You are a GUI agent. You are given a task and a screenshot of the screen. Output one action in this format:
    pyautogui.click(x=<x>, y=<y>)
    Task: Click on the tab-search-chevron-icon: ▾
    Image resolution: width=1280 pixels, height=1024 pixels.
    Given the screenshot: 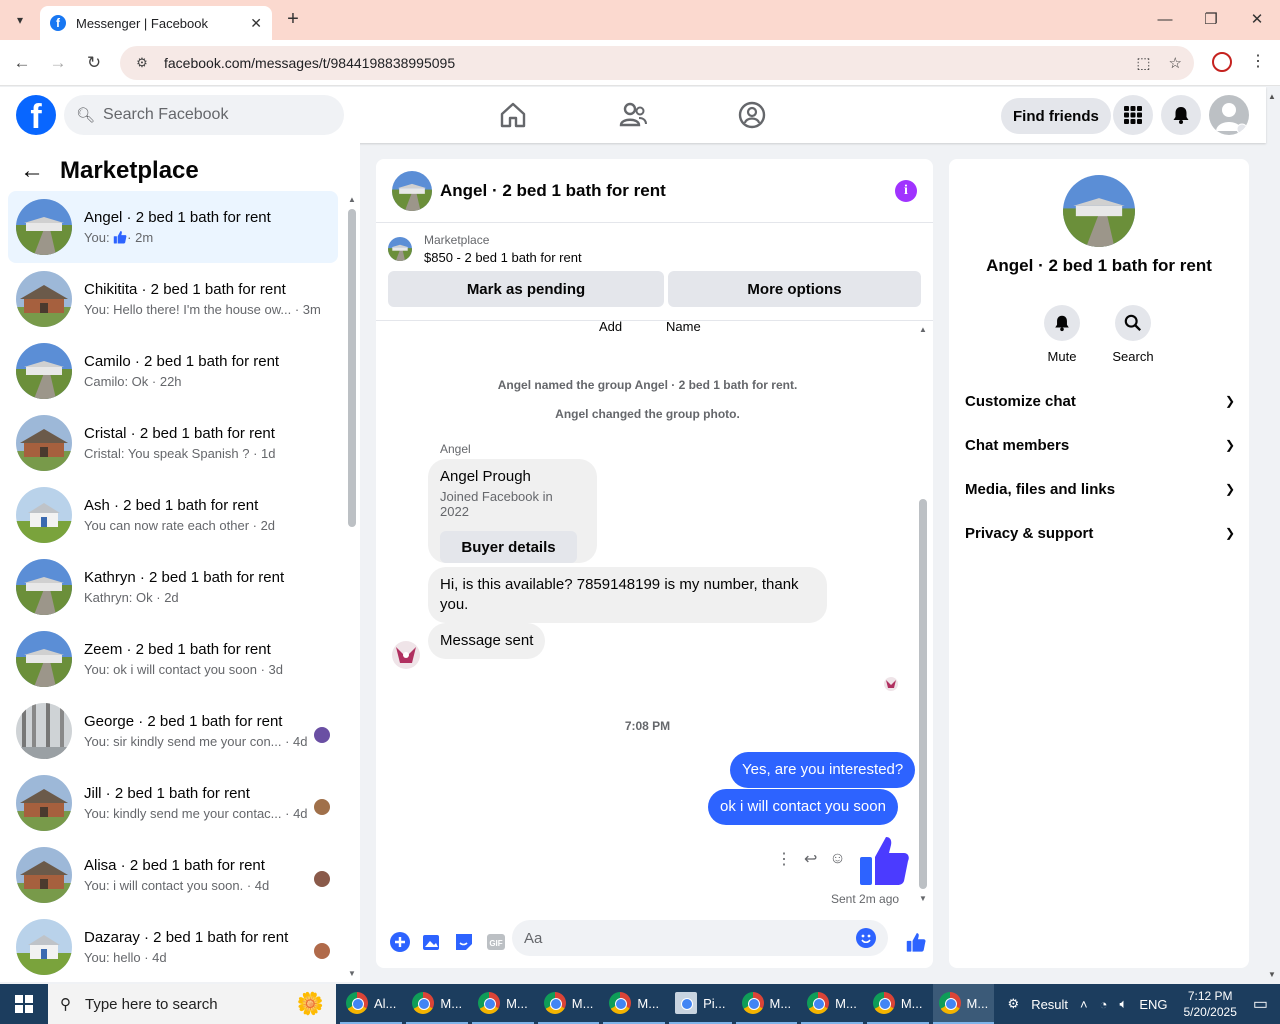 What is the action you would take?
    pyautogui.click(x=20, y=20)
    